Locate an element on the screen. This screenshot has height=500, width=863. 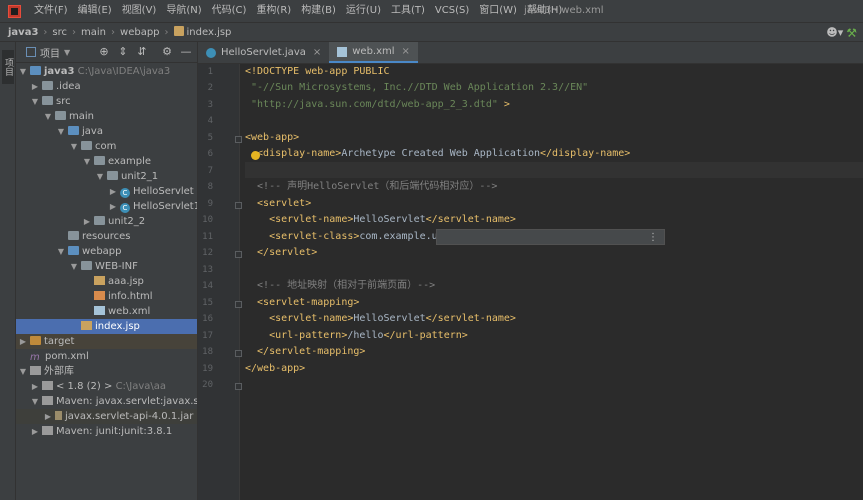
tree-row-index-jsp: index.jsp is located at coordinates (106, 326).